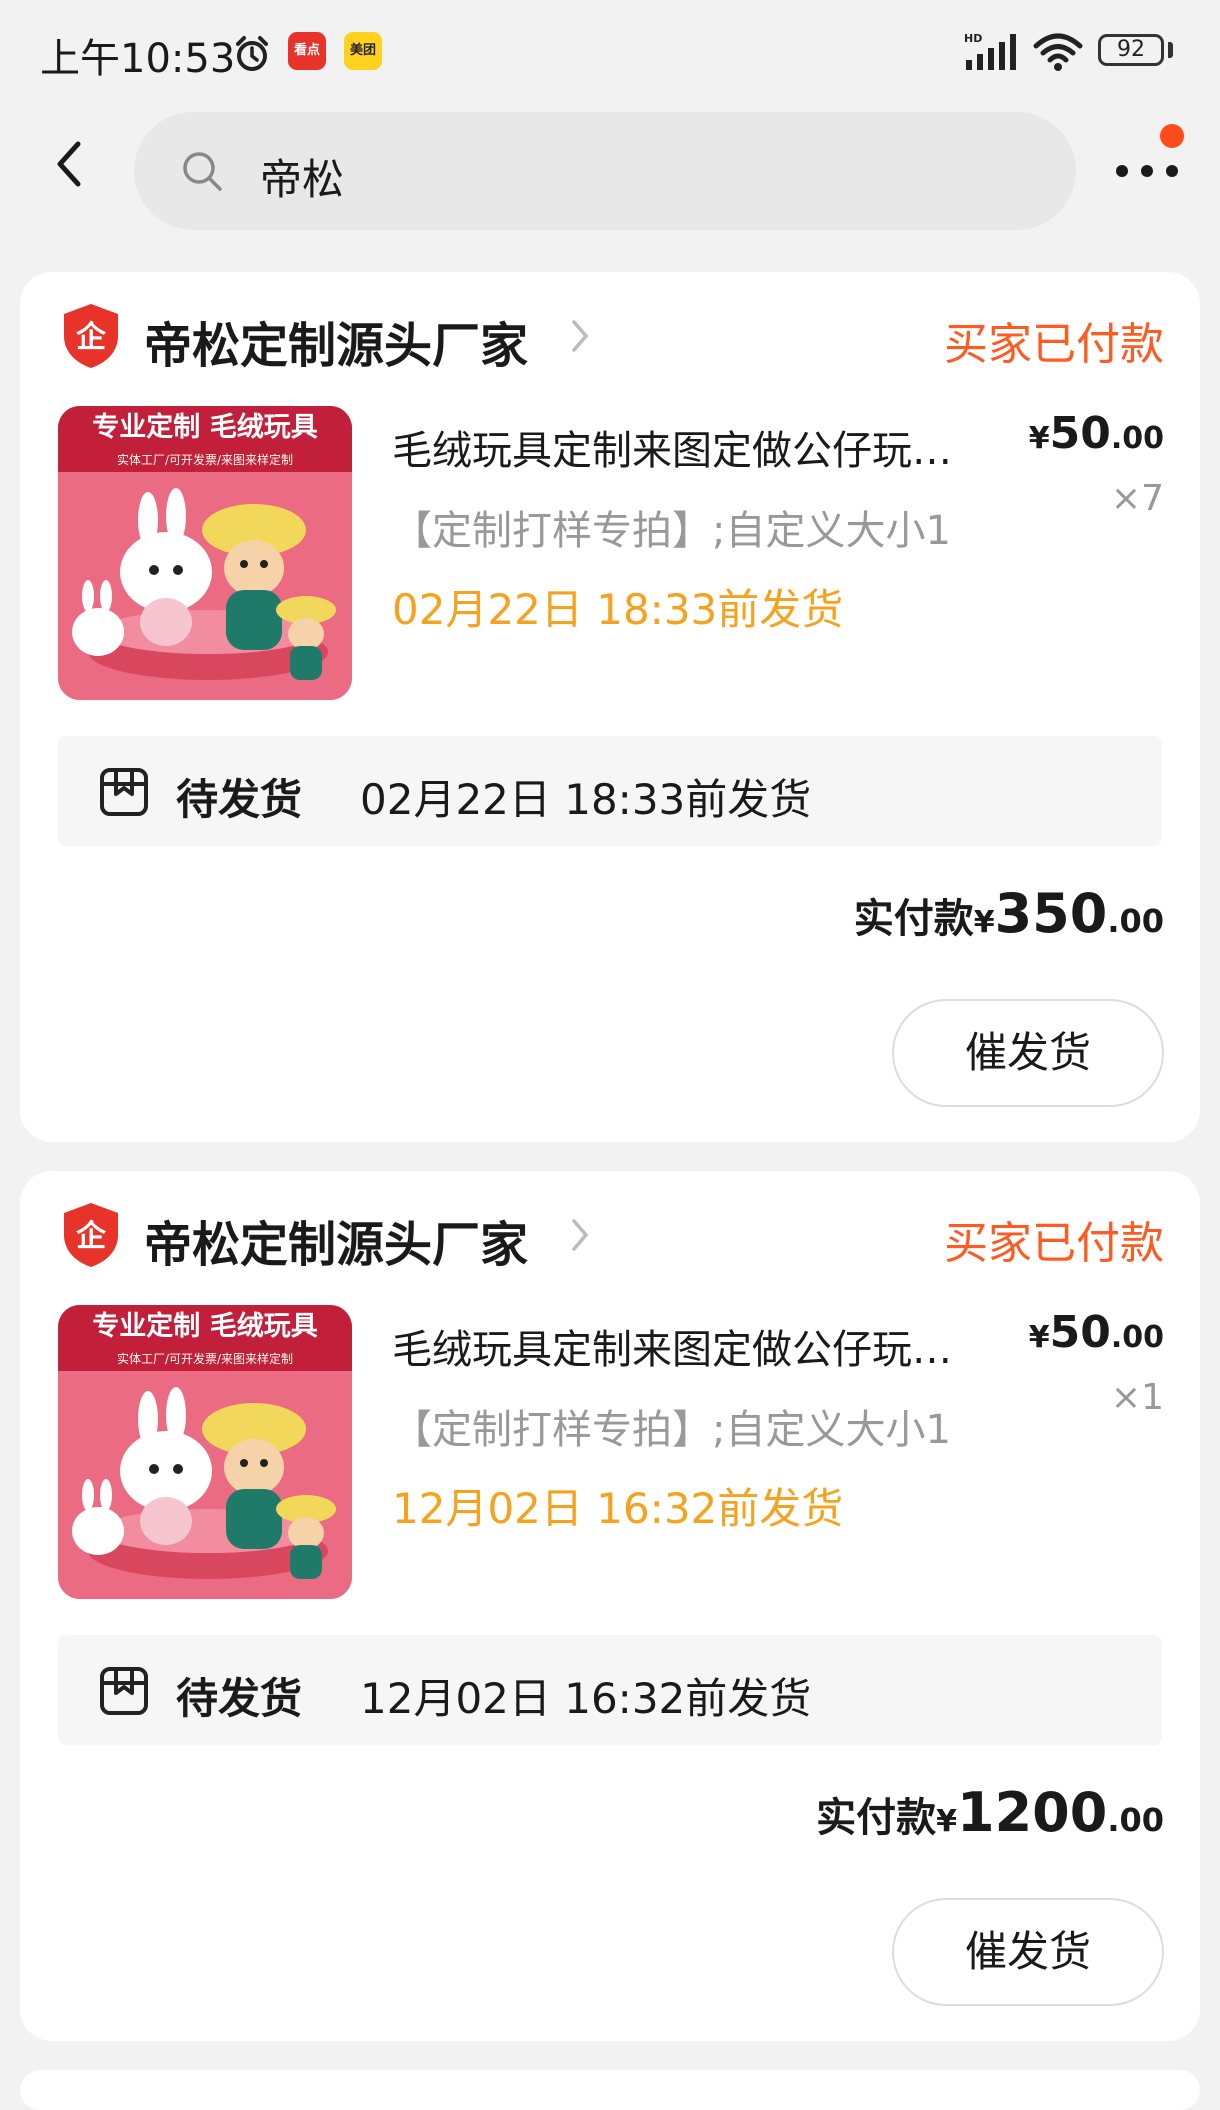  What do you see at coordinates (70, 164) in the screenshot?
I see `back-arrow-icon` at bounding box center [70, 164].